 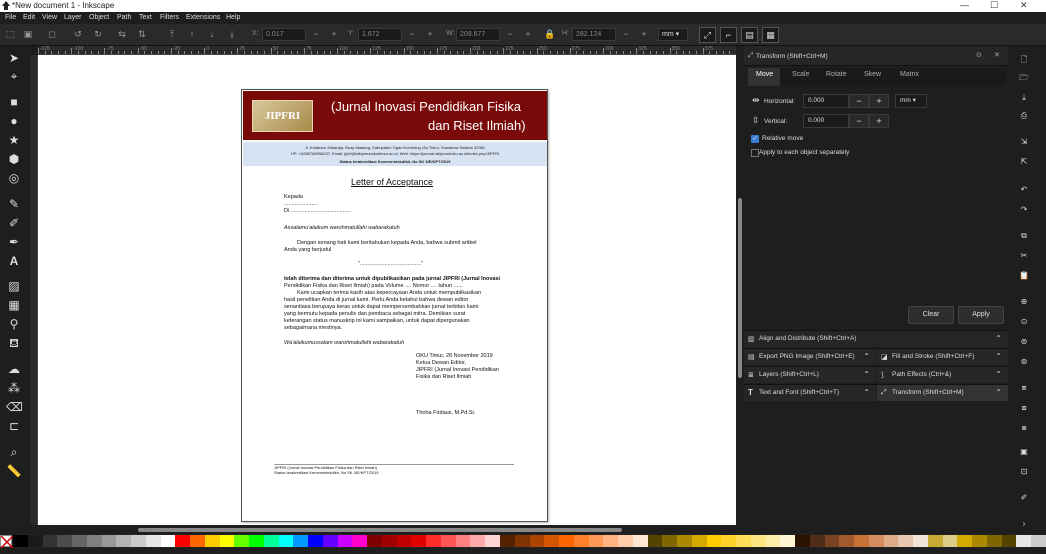 I want to click on rectangle-tool-icon: ■, so click(x=14, y=102).